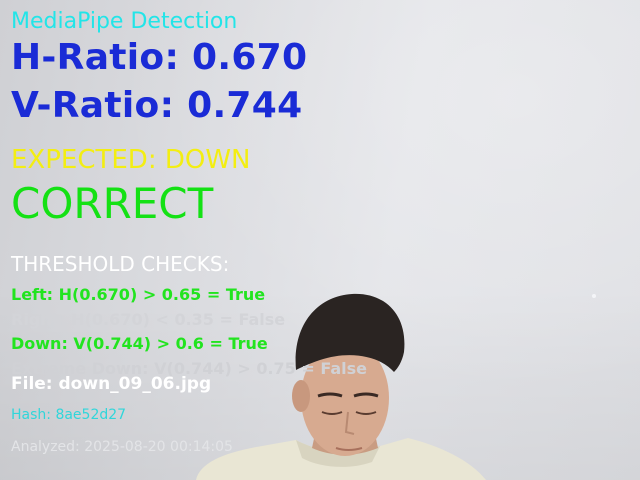  What do you see at coordinates (301, 396) in the screenshot?
I see `person-ear` at bounding box center [301, 396].